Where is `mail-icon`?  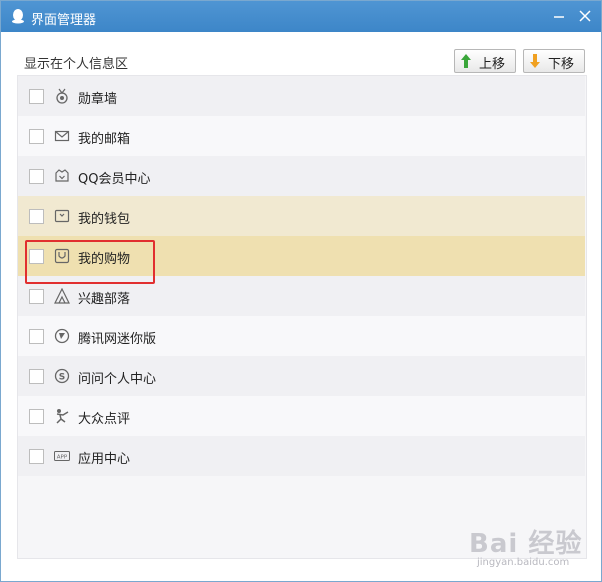 mail-icon is located at coordinates (62, 136).